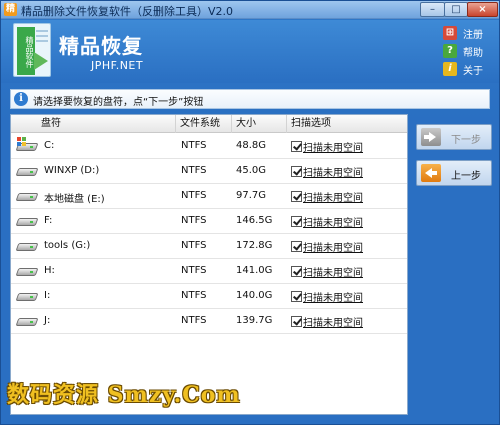 This screenshot has width=500, height=425. I want to click on table-row: C: NTFS 48.8G 扫描未用空间, so click(209, 146).